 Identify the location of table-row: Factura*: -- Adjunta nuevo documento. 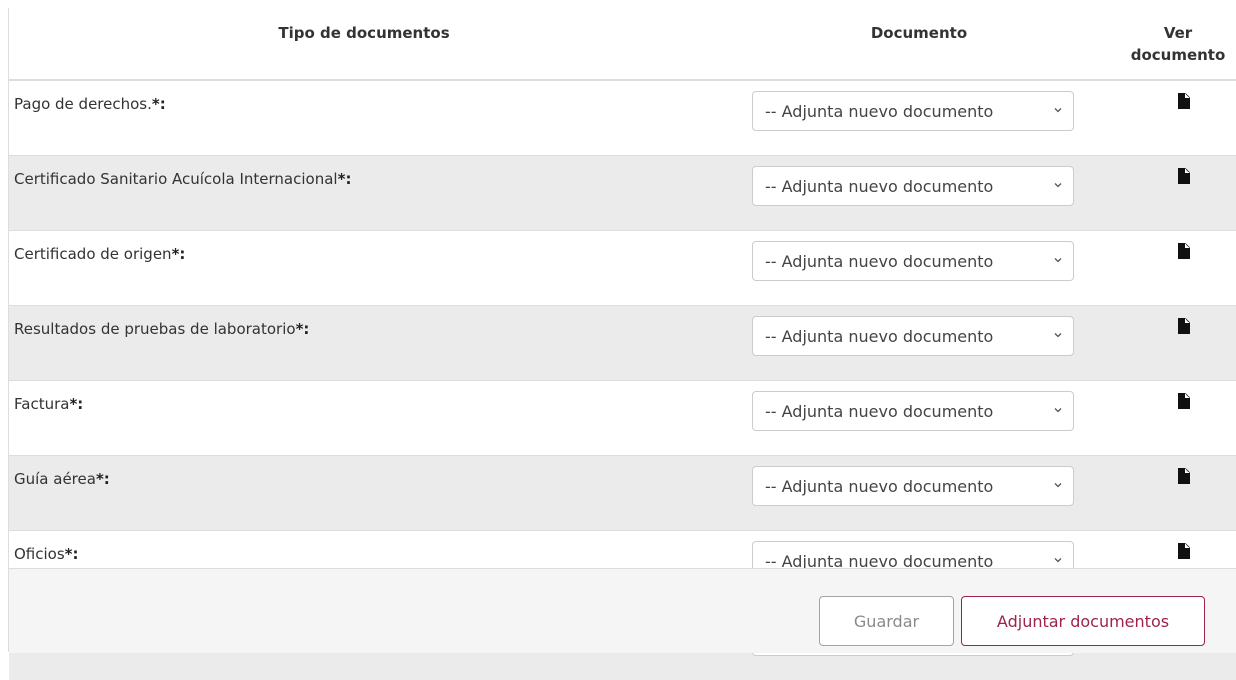
(622, 418).